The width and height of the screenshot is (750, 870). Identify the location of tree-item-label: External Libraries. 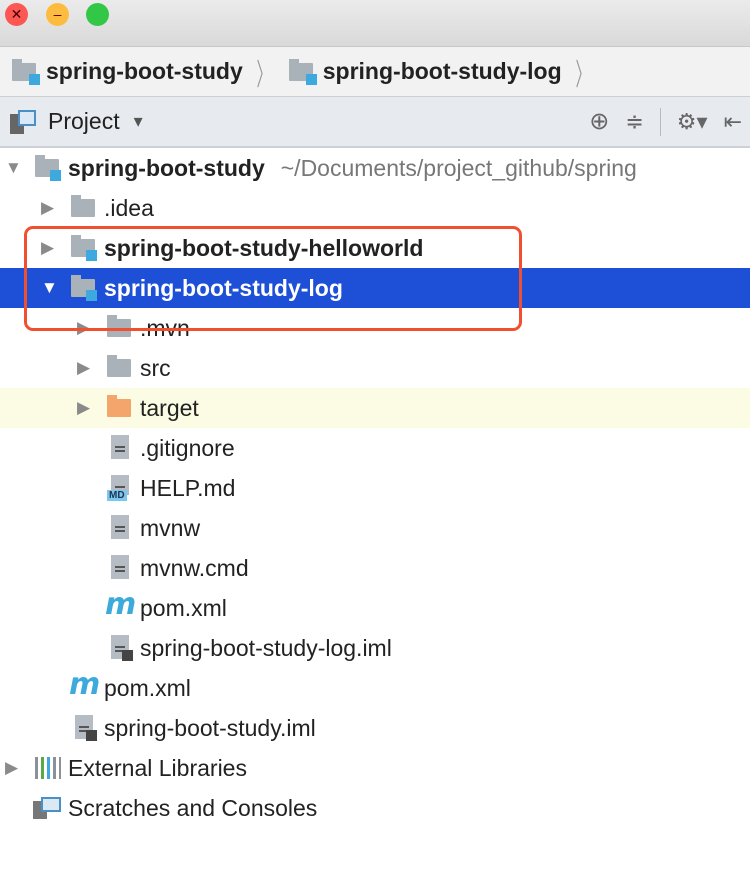
(157, 767).